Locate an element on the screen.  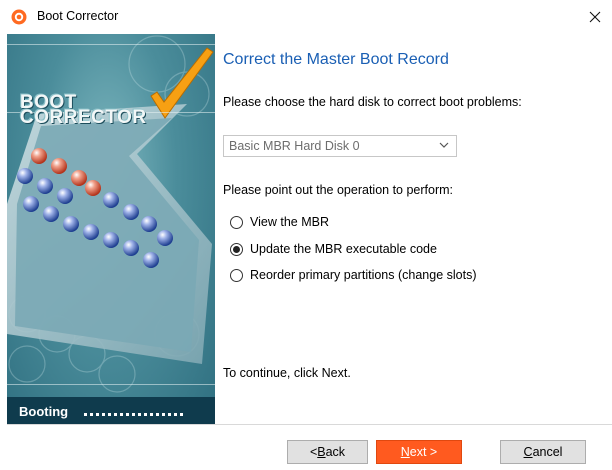
close-icon is located at coordinates (595, 17).